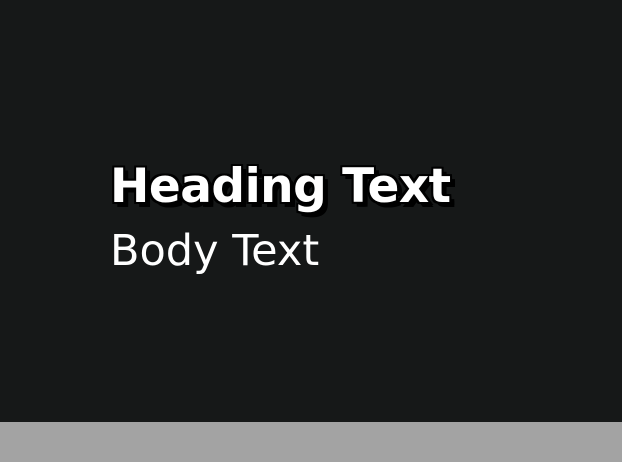  Describe the element at coordinates (311, 442) in the screenshot. I see `bottom-bar` at that location.